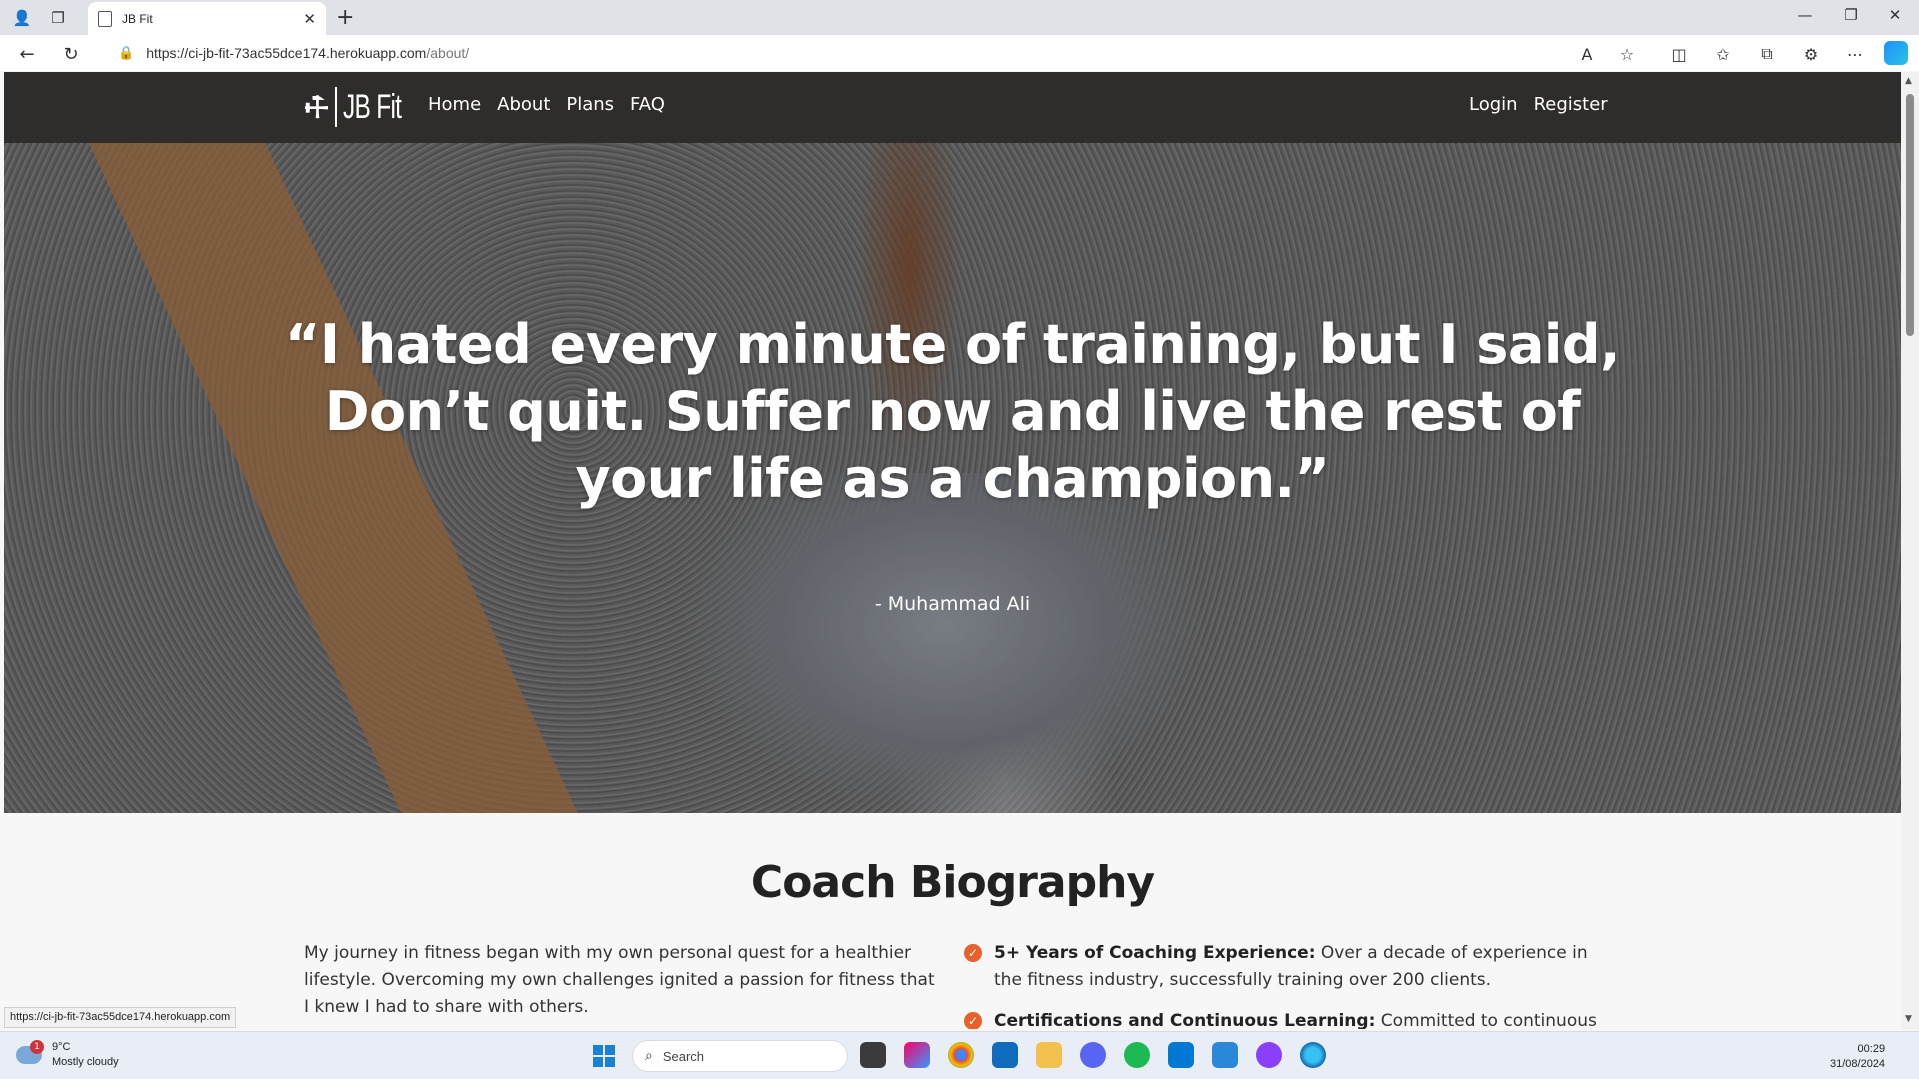  What do you see at coordinates (647, 104) in the screenshot?
I see `nav-faq: FAQ` at bounding box center [647, 104].